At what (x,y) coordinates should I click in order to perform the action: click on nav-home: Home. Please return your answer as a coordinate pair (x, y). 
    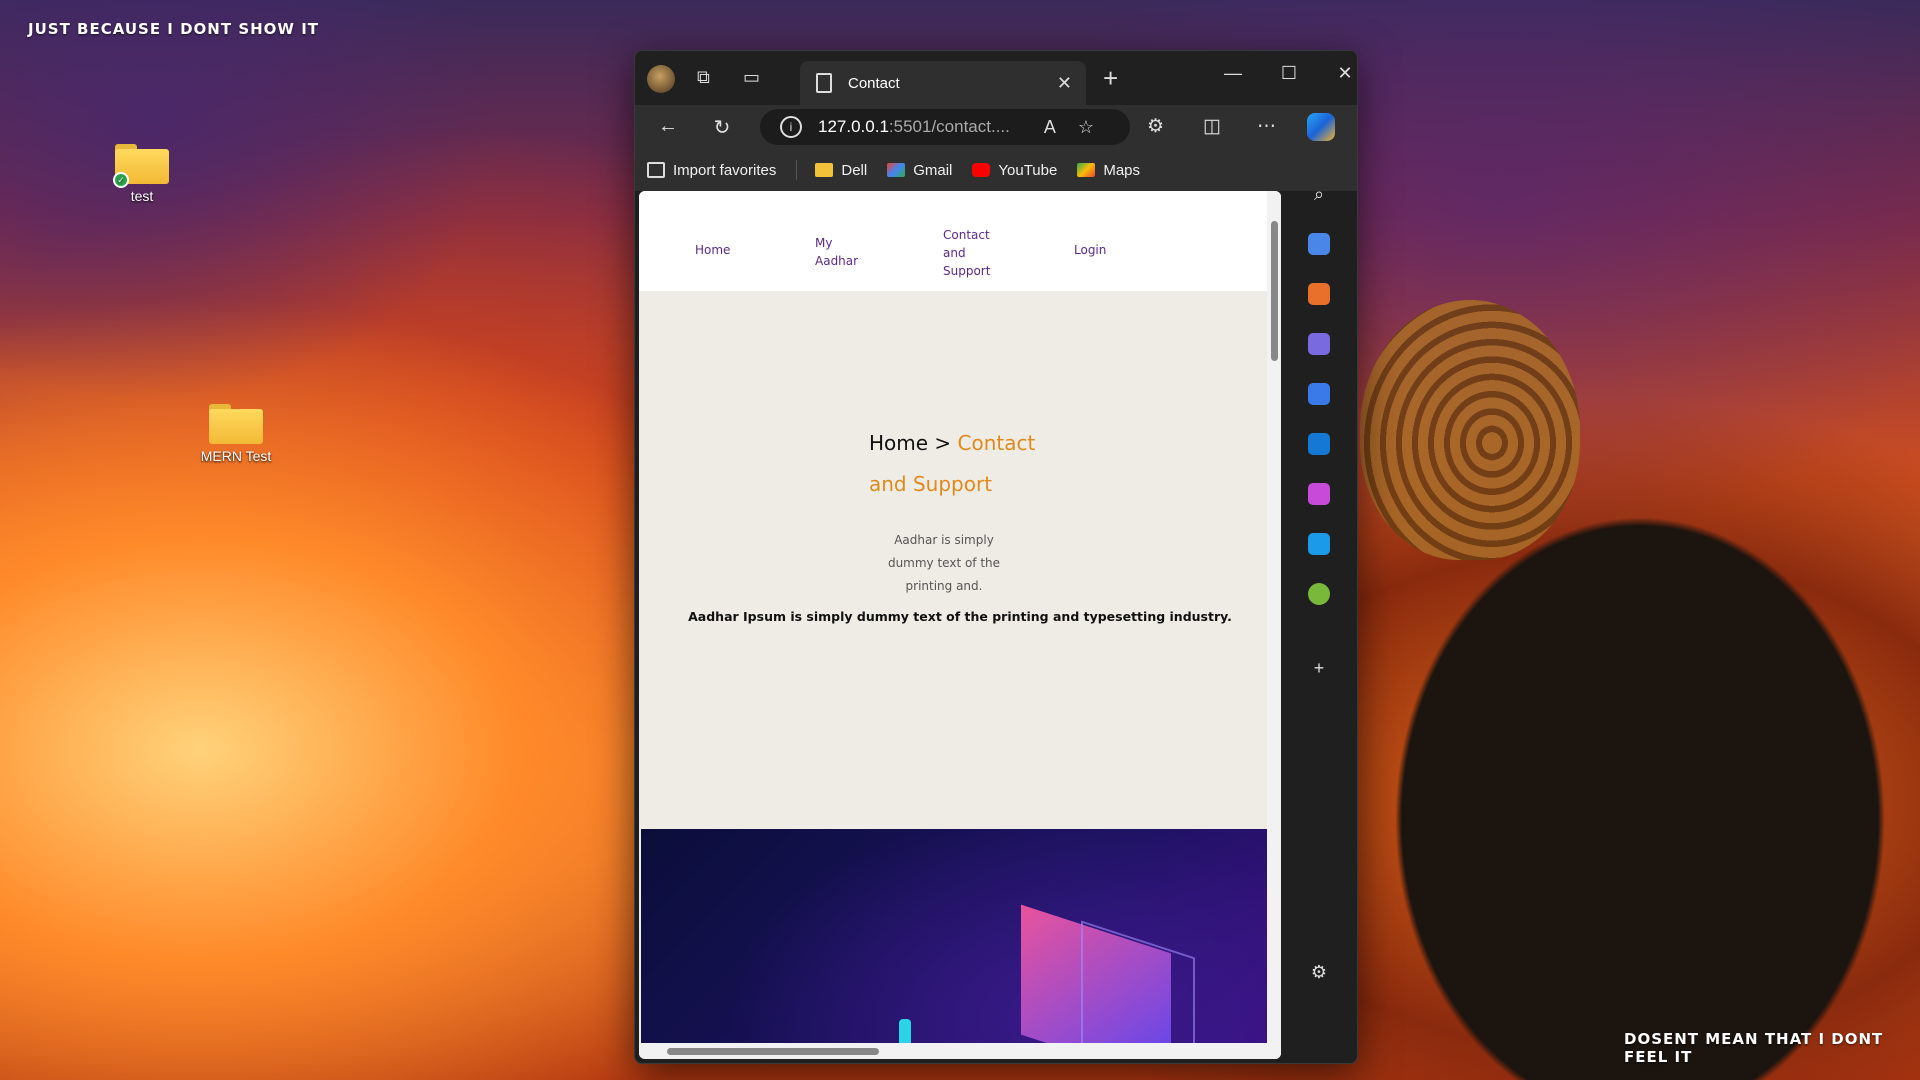
    Looking at the image, I should click on (712, 250).